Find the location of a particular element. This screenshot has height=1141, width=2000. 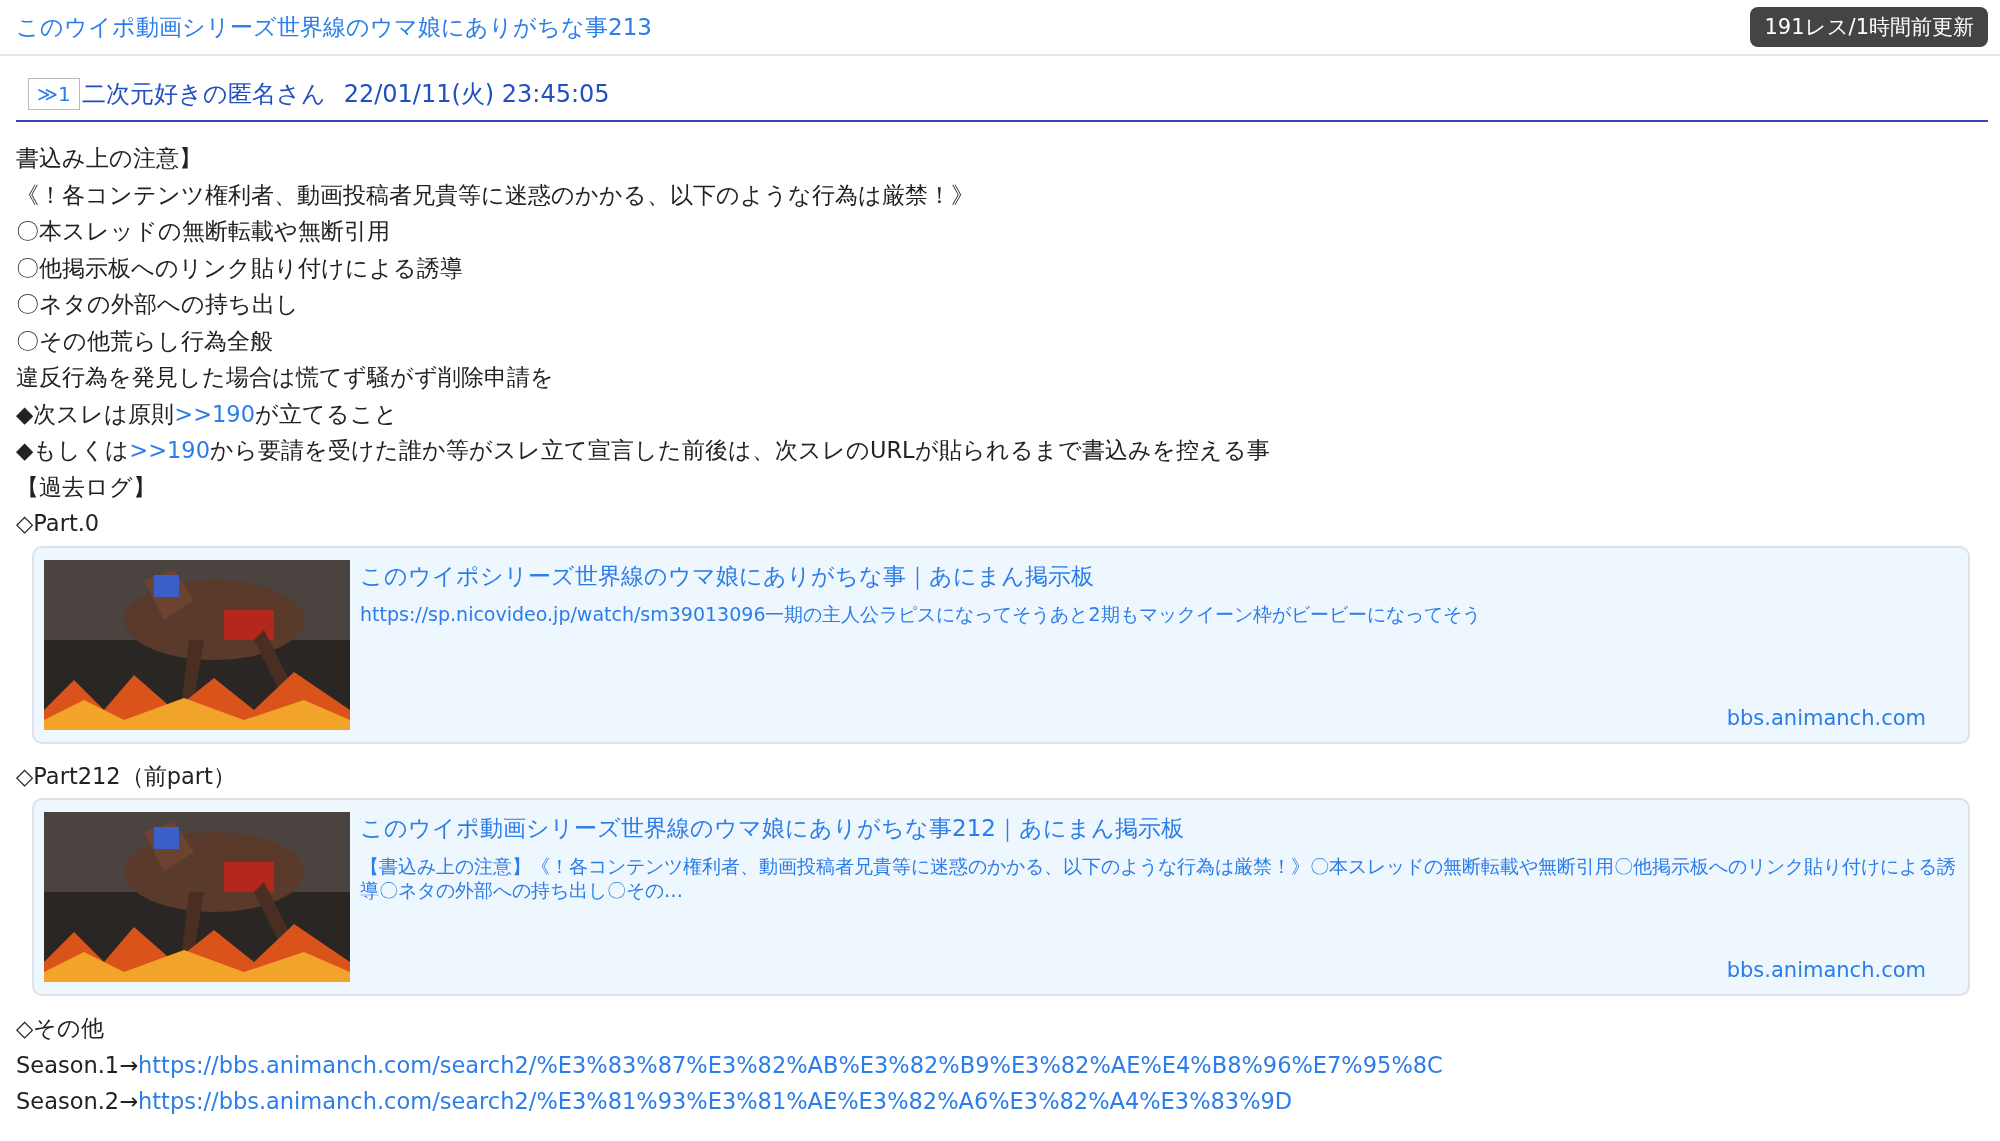

post-date: 22/01/11(火) 23:45:05 is located at coordinates (476, 94).